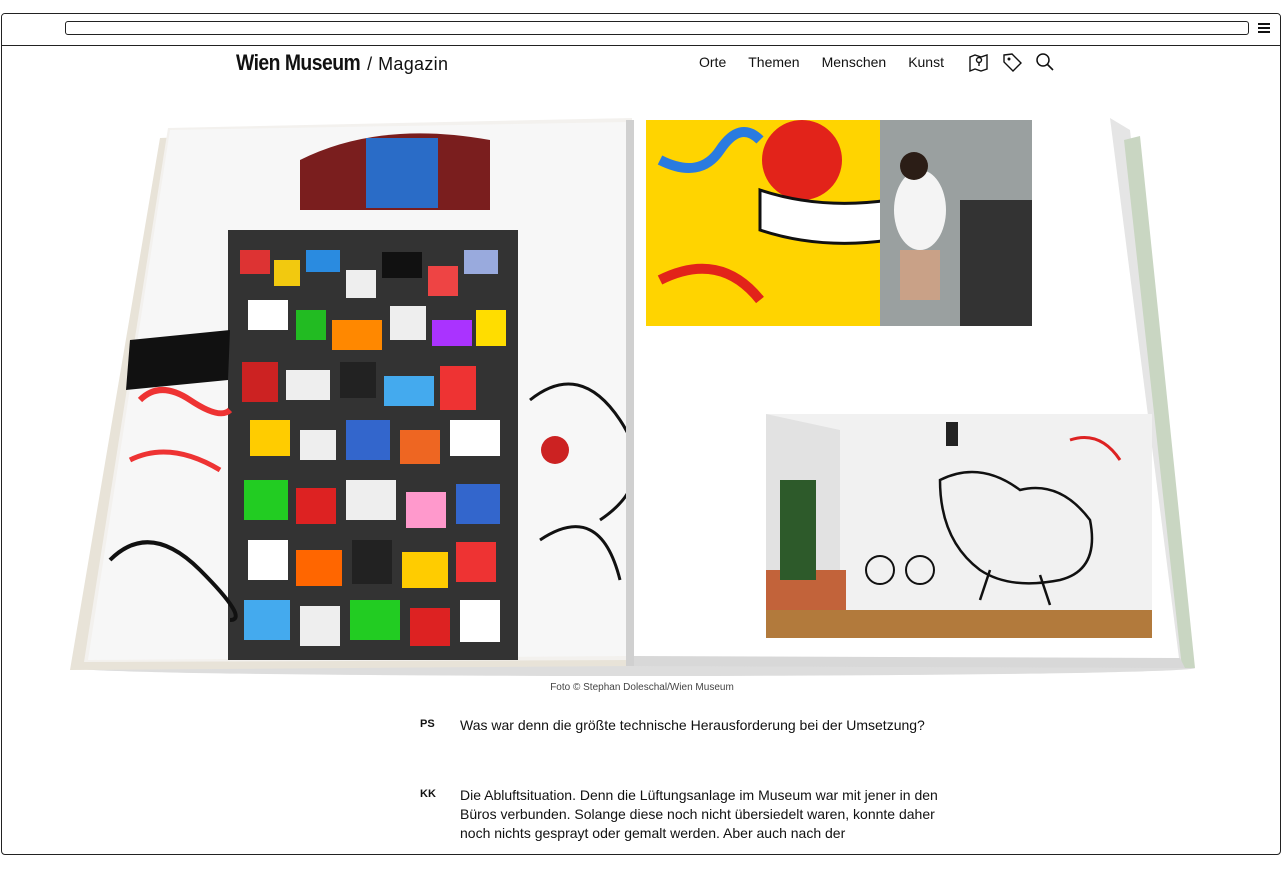 The width and height of the screenshot is (1284, 870). I want to click on search-icon, so click(1045, 62).